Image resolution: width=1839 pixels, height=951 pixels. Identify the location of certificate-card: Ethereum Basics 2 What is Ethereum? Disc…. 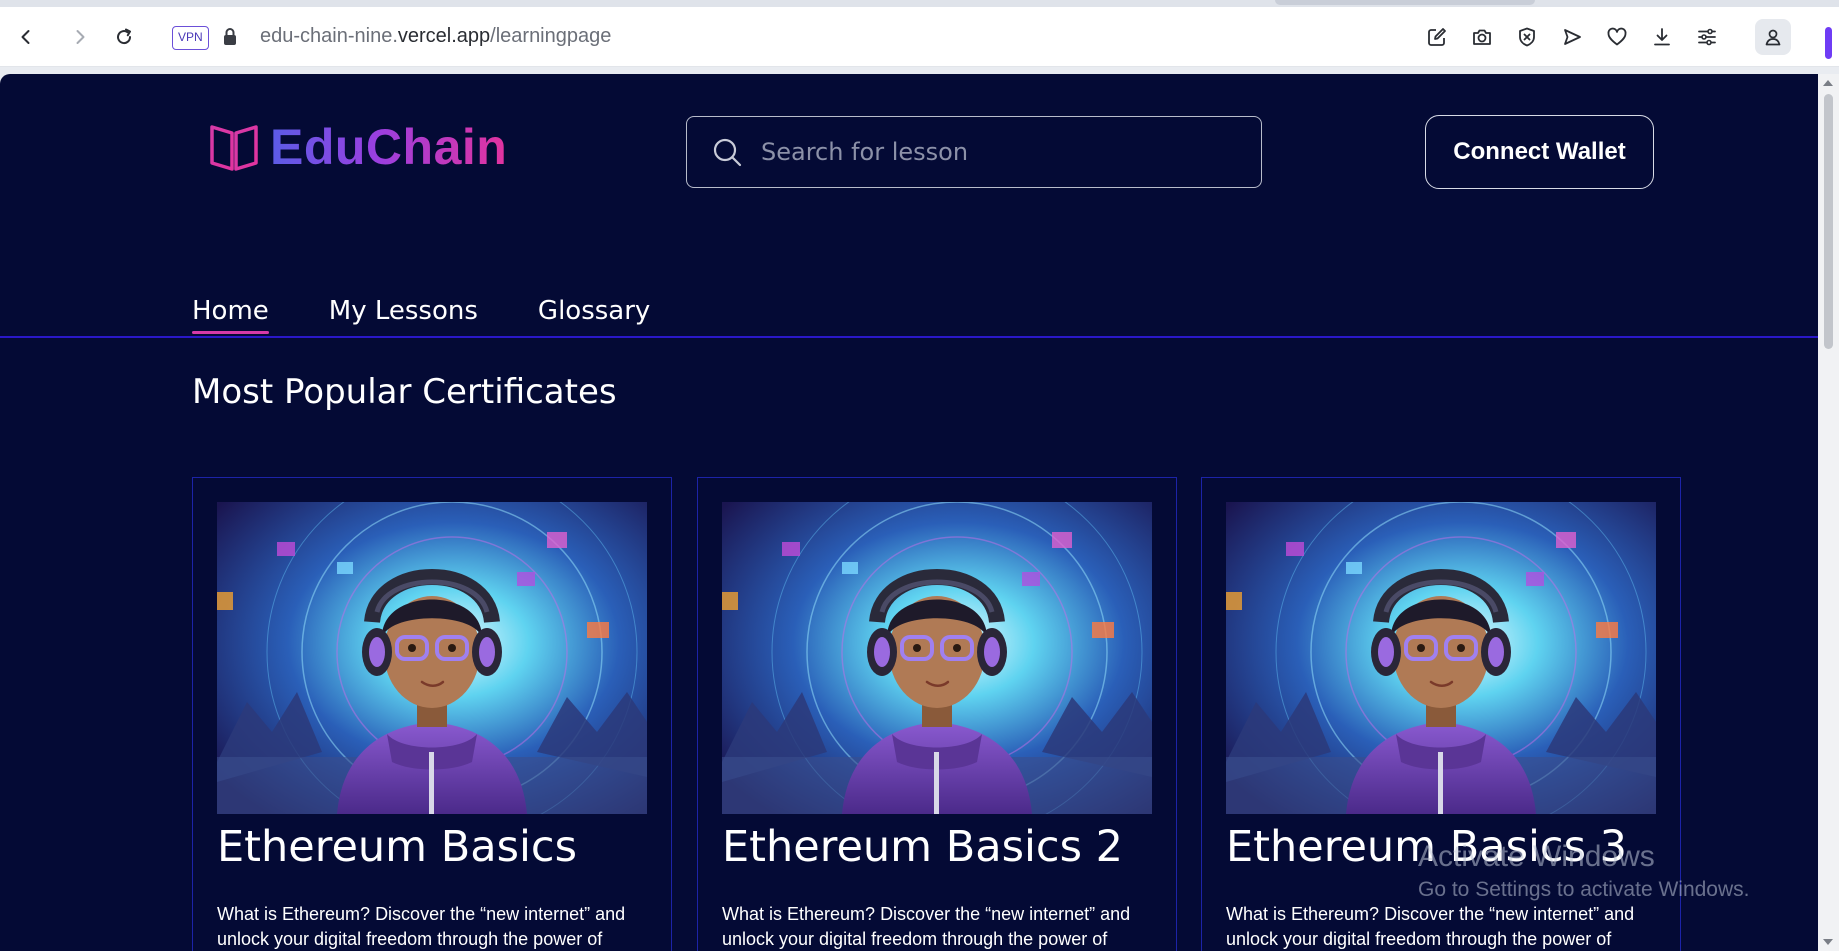
(937, 714).